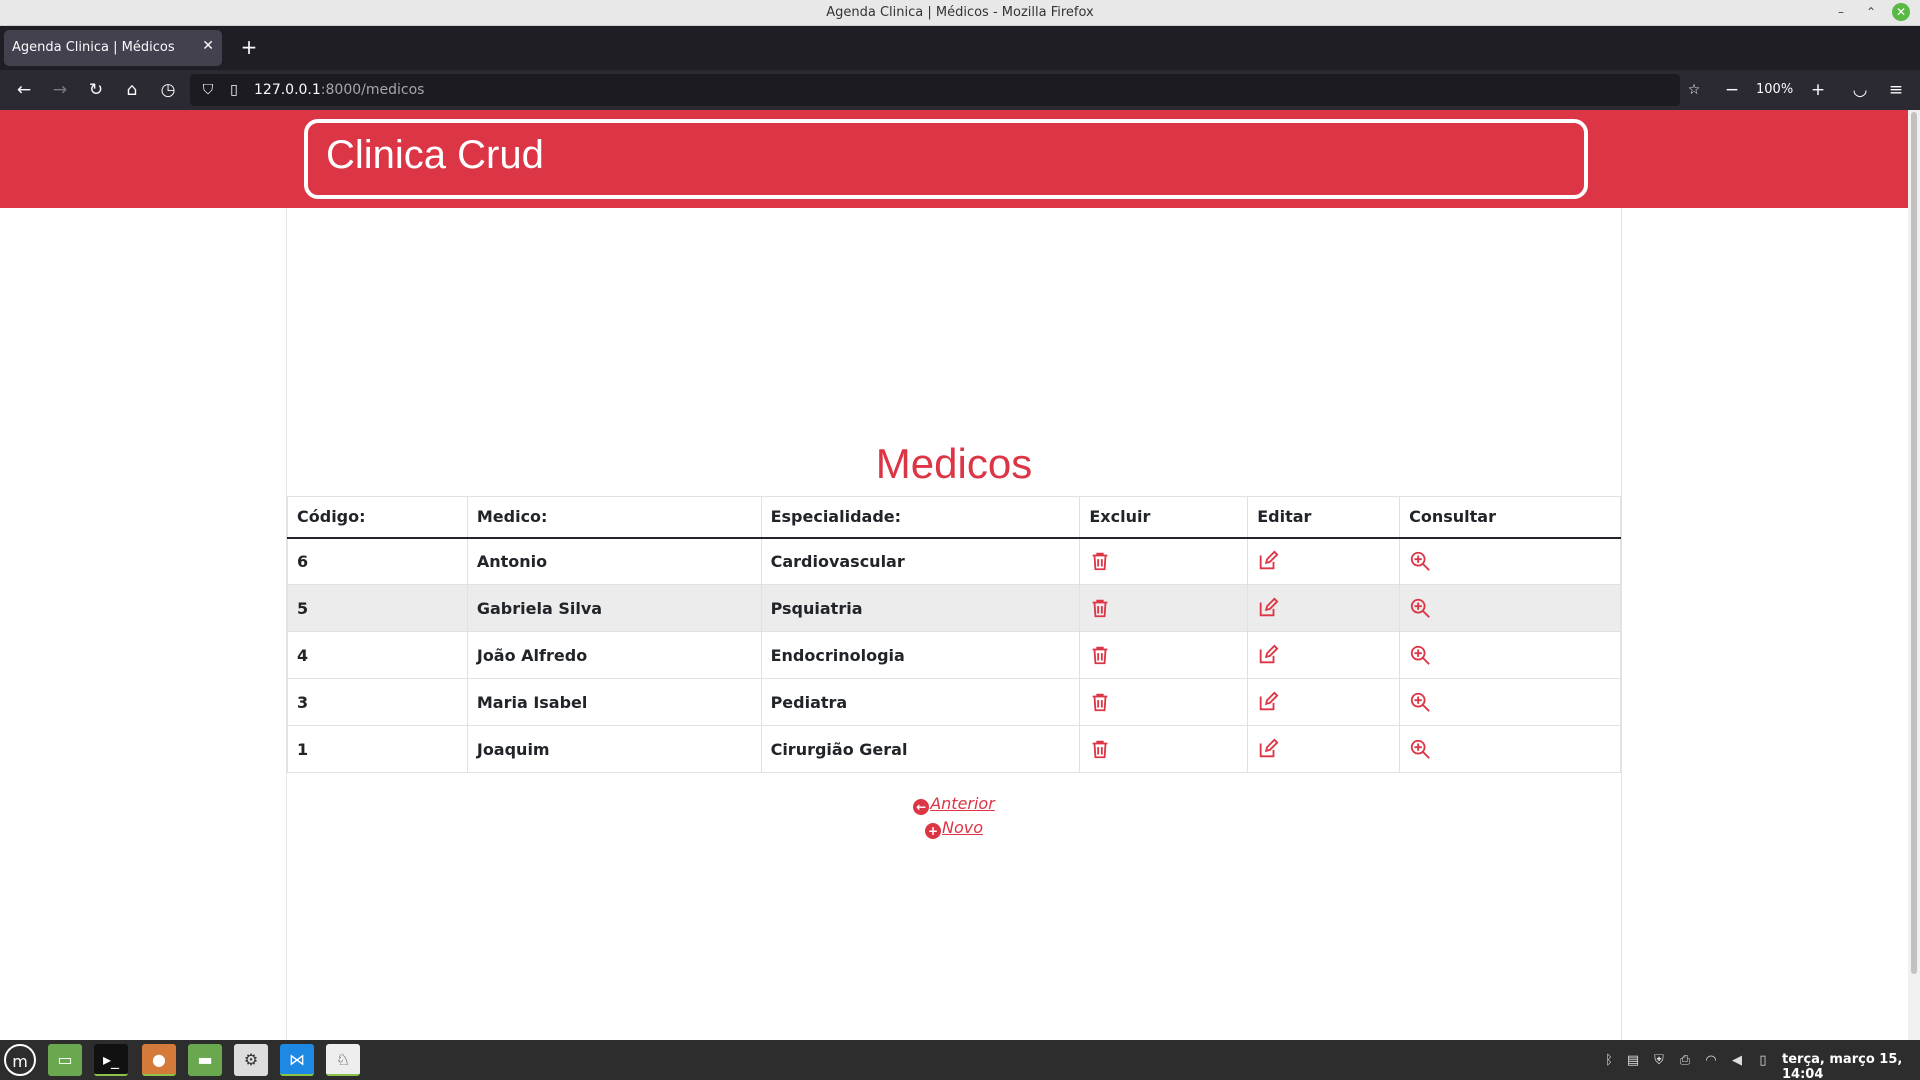 This screenshot has width=1920, height=1080. Describe the element at coordinates (297, 1060) in the screenshot. I see `vscode-icon: ⋈` at that location.